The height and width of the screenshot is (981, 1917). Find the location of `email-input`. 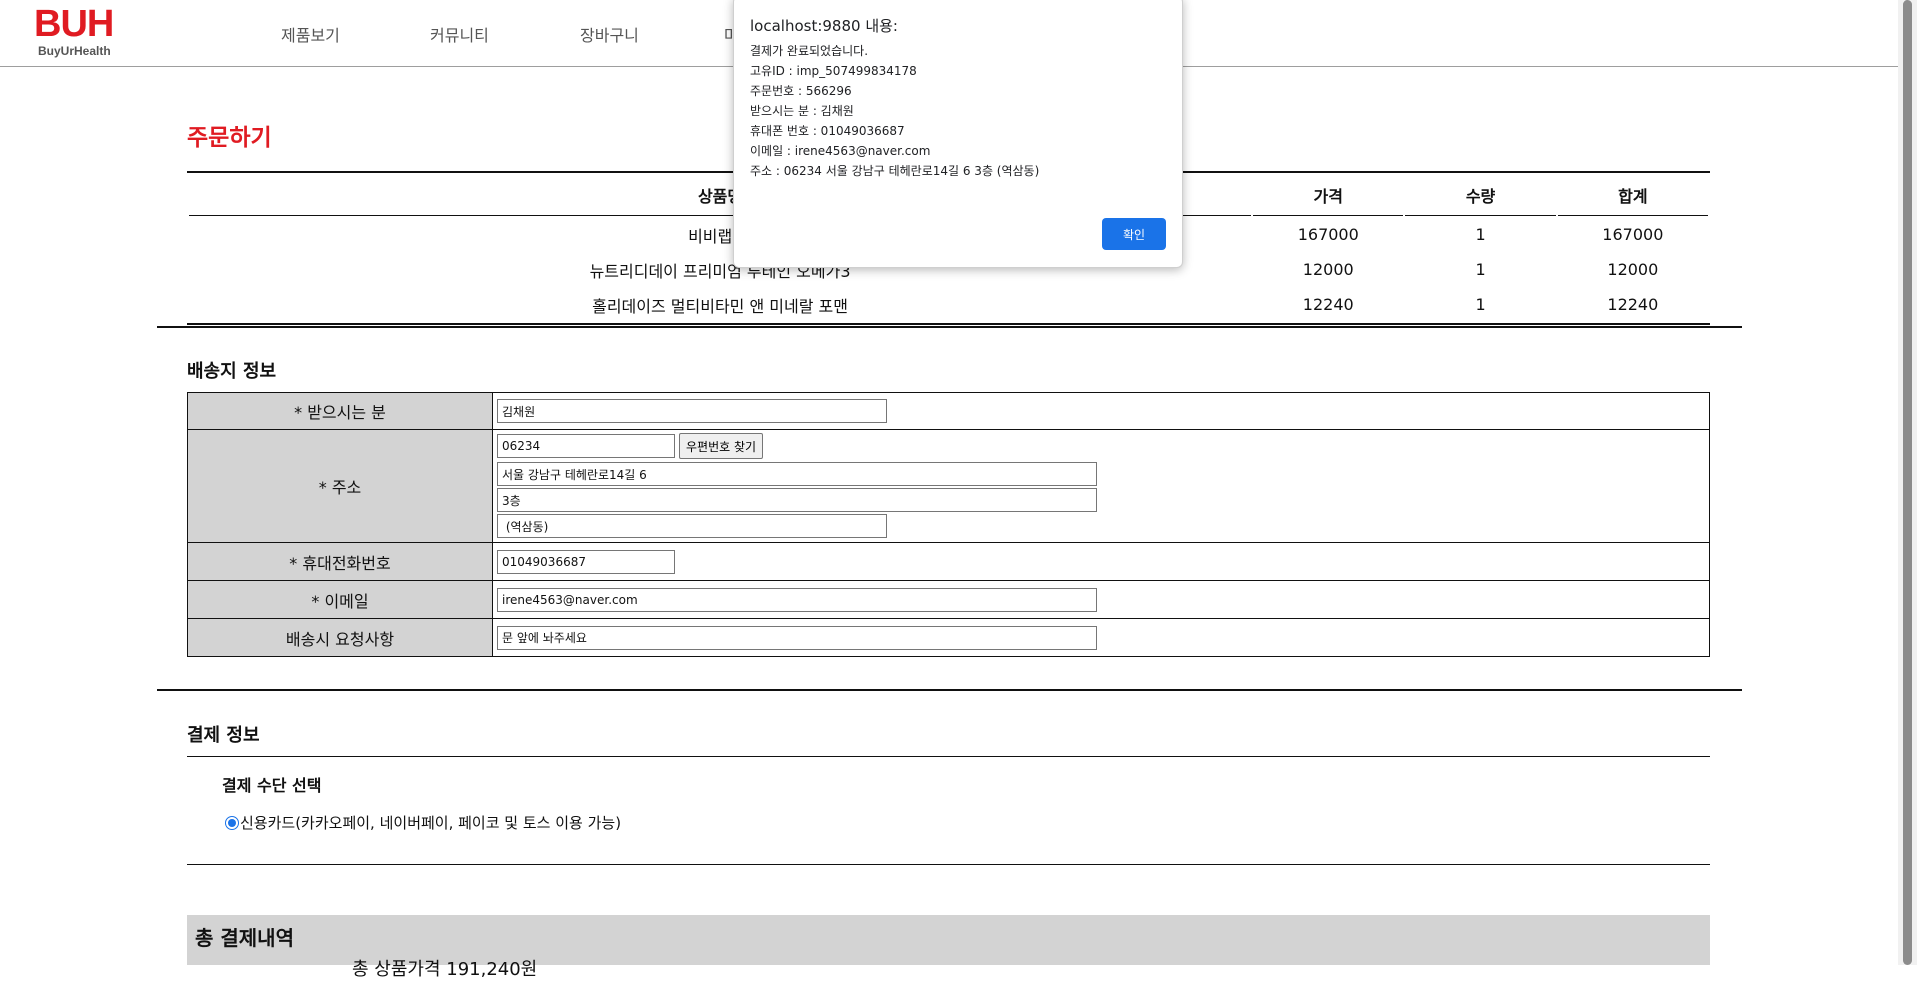

email-input is located at coordinates (797, 599).